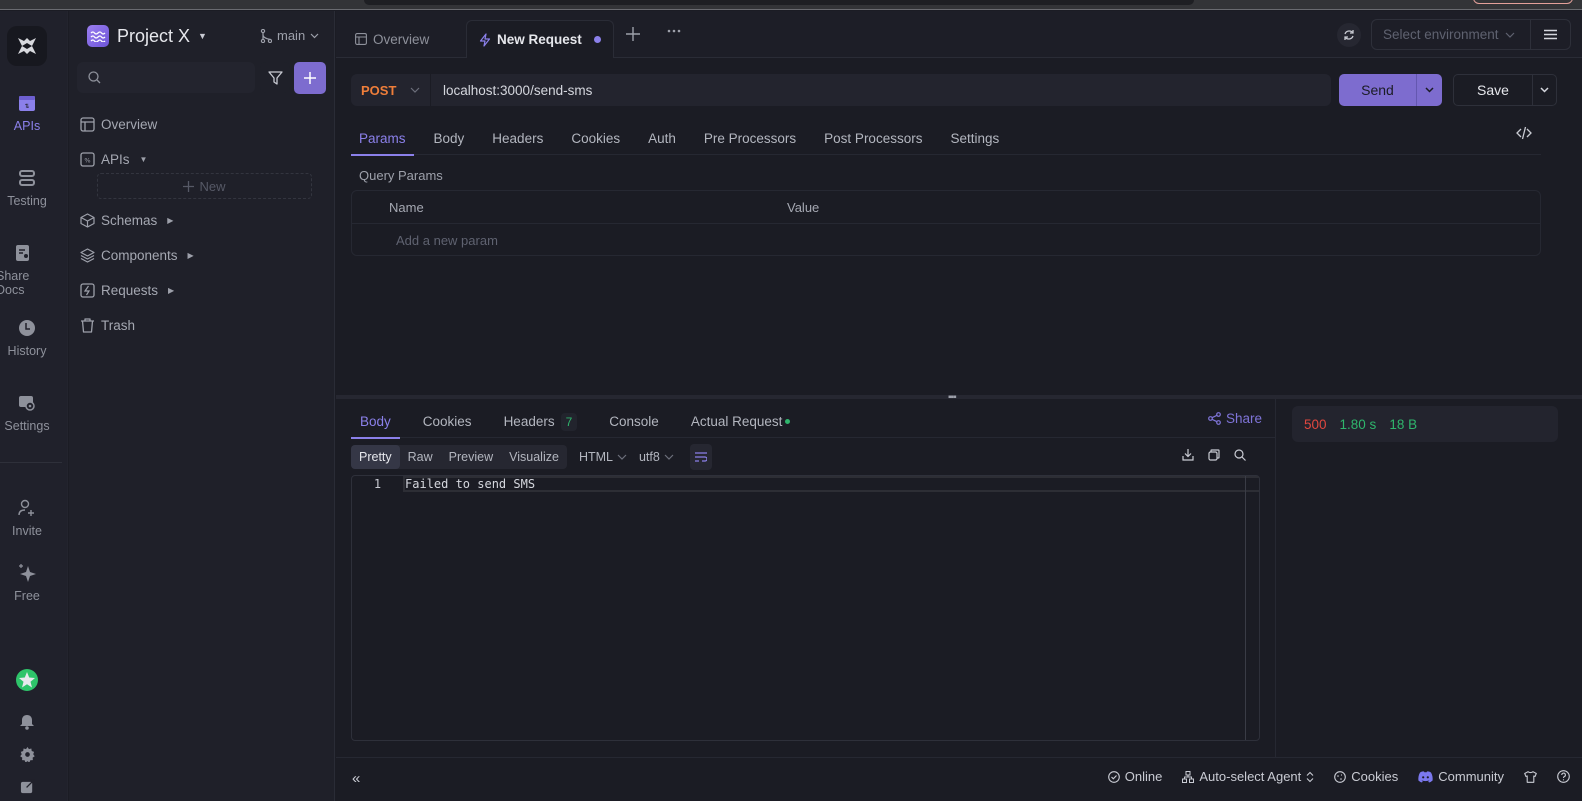  Describe the element at coordinates (1245, 608) in the screenshot. I see `editor-scrollbar` at that location.